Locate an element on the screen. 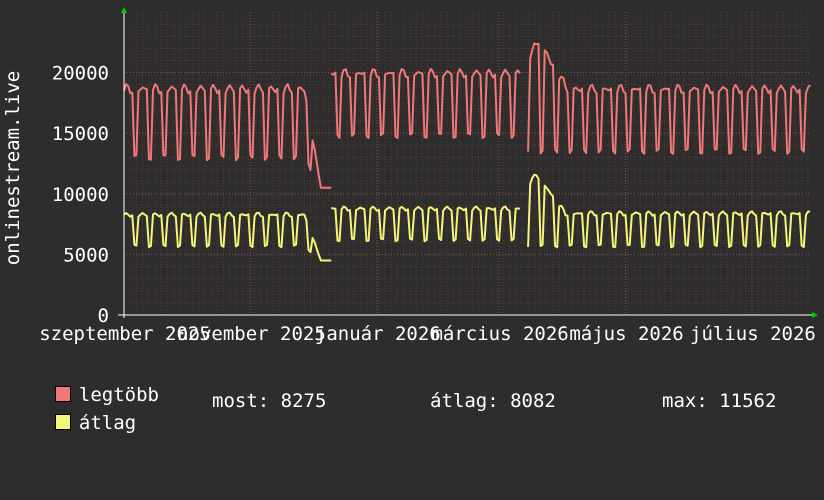  legend-swatch-avg is located at coordinates (62, 422).